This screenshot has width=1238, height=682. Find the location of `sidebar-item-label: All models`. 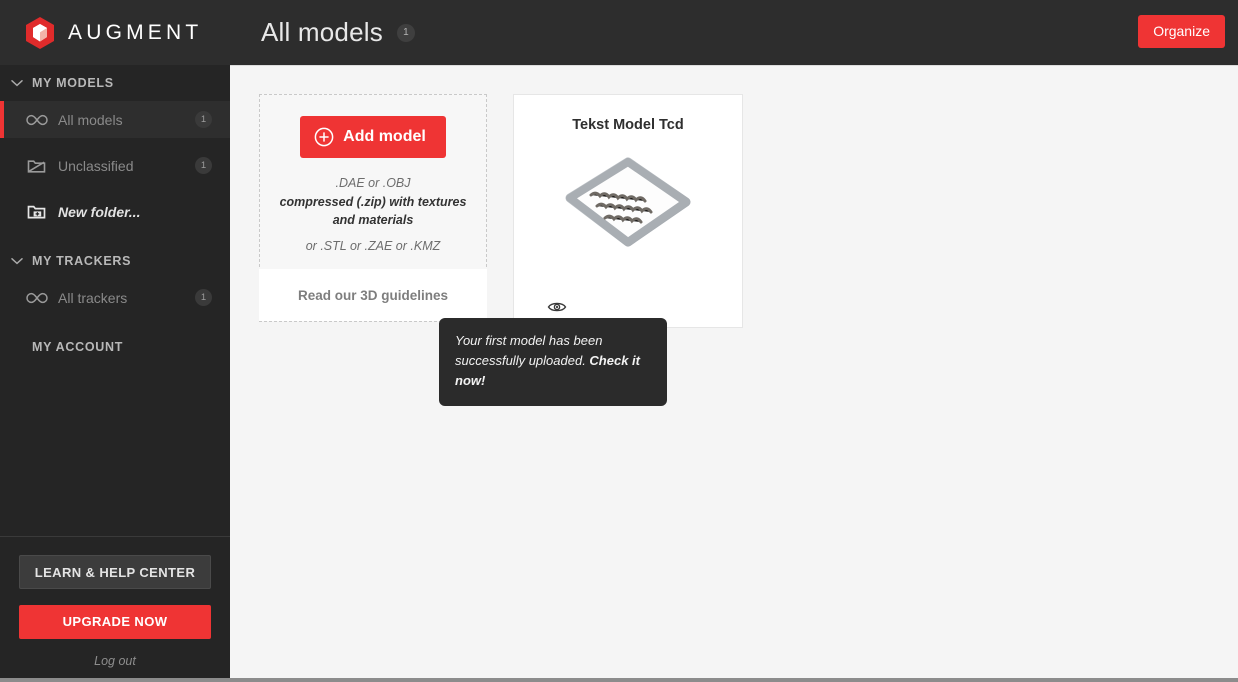

sidebar-item-label: All models is located at coordinates (90, 119).